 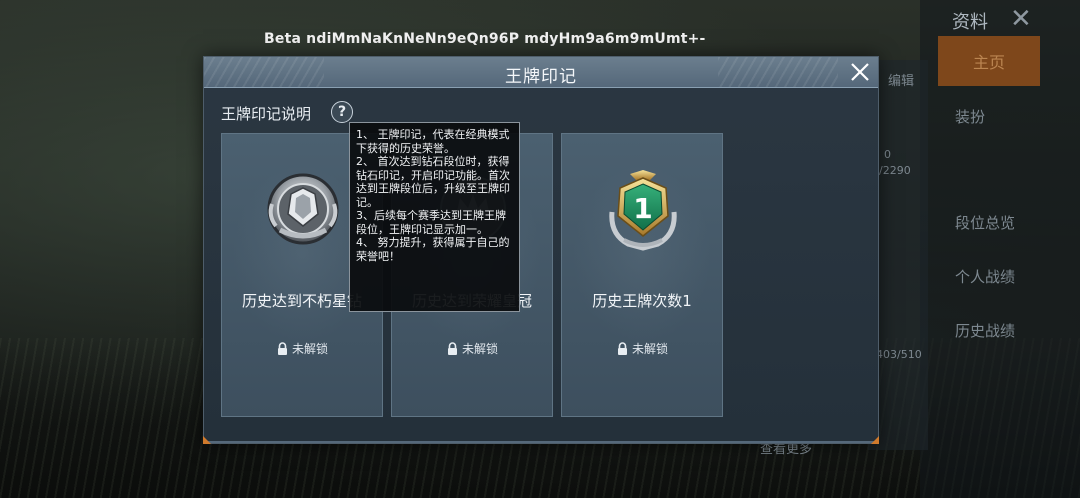 What do you see at coordinates (985, 223) in the screenshot?
I see `background-menu-item: 段位总览` at bounding box center [985, 223].